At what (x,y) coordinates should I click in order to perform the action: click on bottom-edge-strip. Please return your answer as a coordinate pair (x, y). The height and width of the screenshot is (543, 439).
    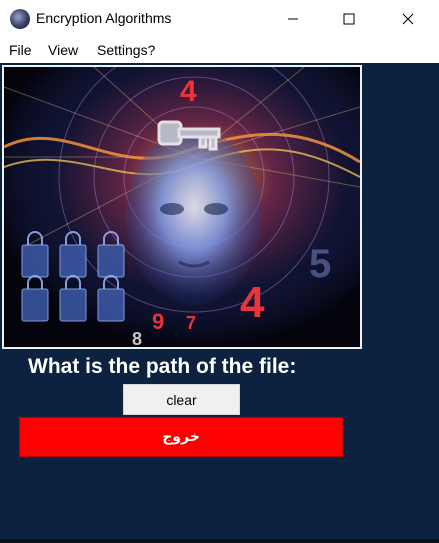
    Looking at the image, I should click on (219, 541).